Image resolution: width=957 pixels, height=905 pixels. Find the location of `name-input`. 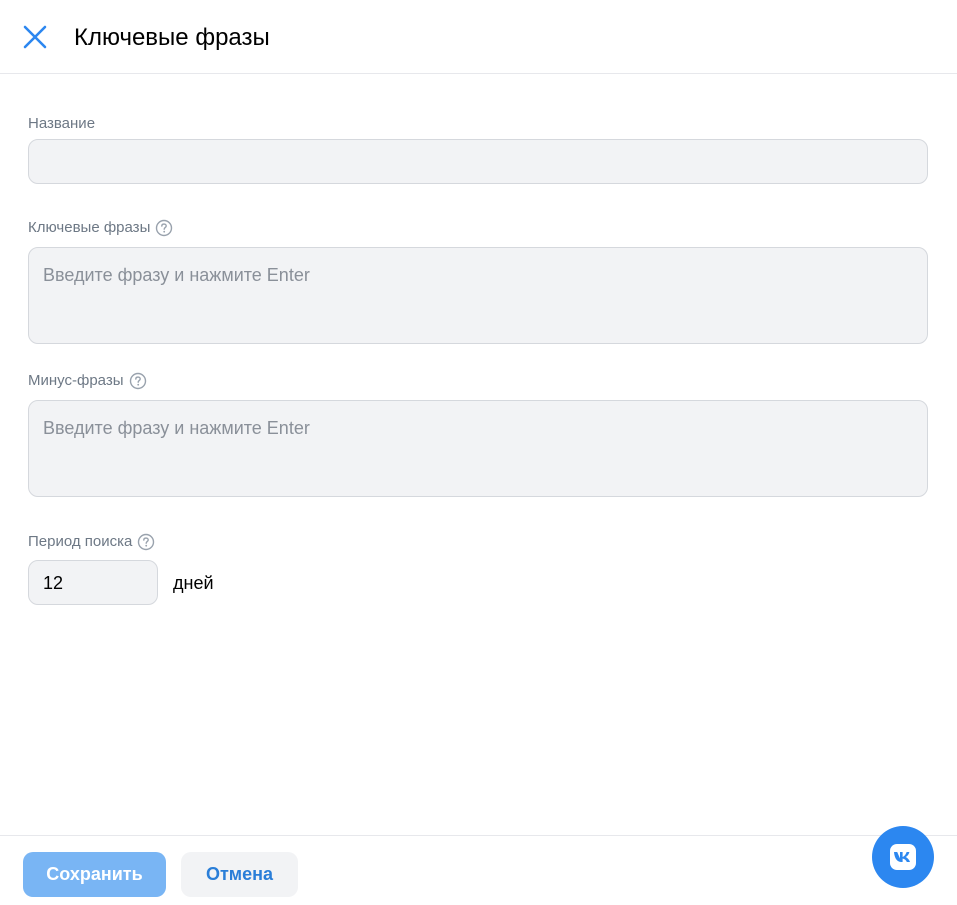

name-input is located at coordinates (478, 161).